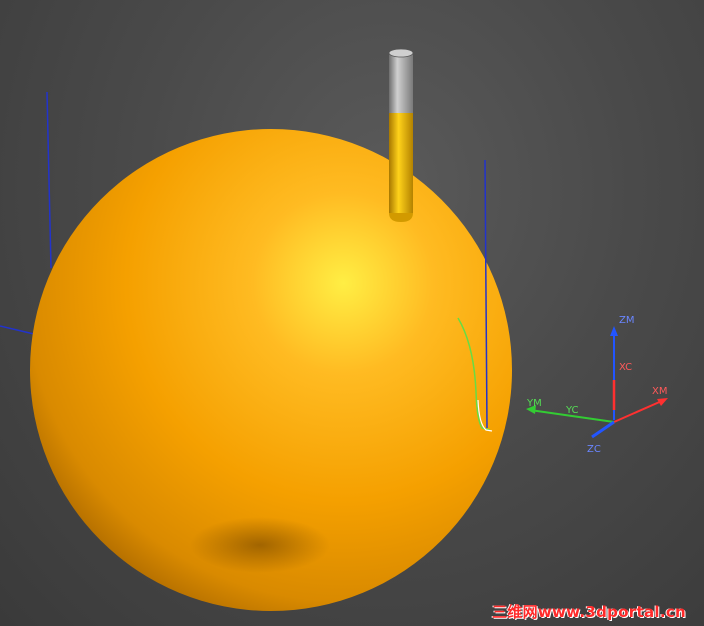  What do you see at coordinates (597, 385) in the screenshot?
I see `coordinate-triad: ZM XC XM YM YC ZC` at bounding box center [597, 385].